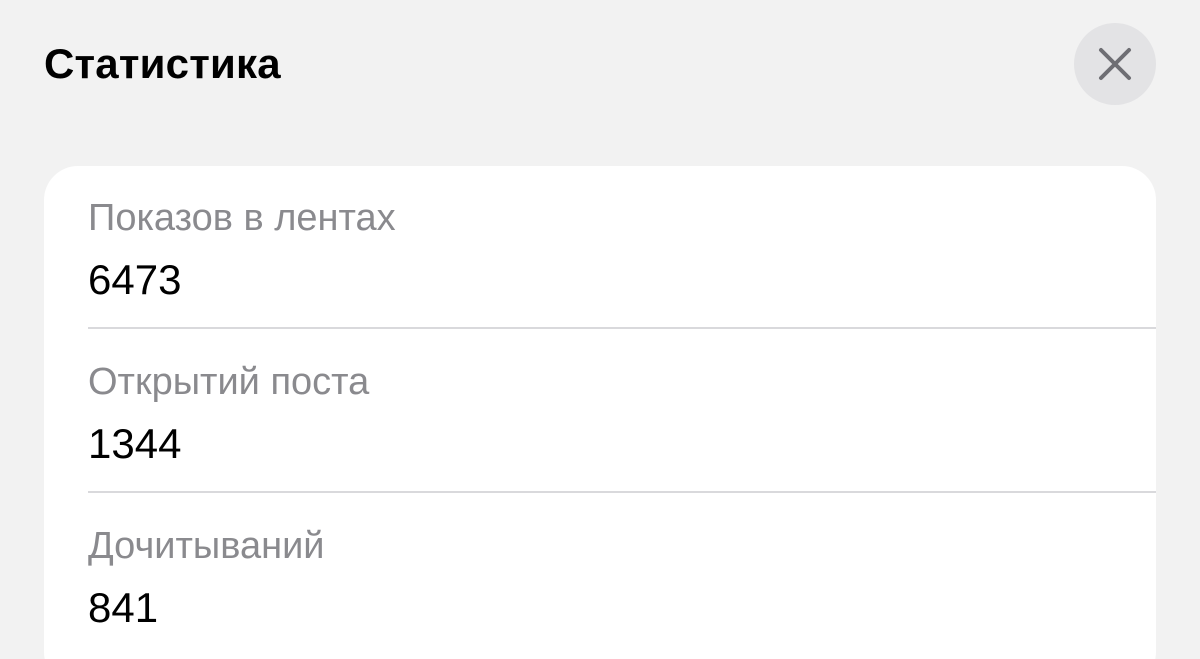  What do you see at coordinates (135, 443) in the screenshot?
I see `stat-value: 1344` at bounding box center [135, 443].